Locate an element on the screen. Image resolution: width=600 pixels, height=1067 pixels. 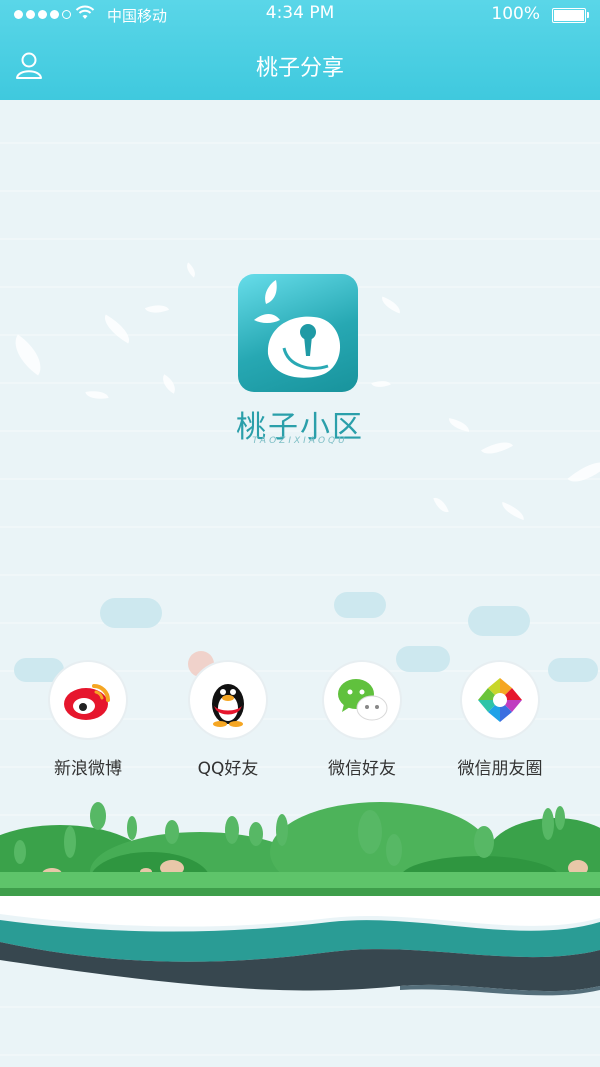
share-label: 微信好友 is located at coordinates (362, 769).